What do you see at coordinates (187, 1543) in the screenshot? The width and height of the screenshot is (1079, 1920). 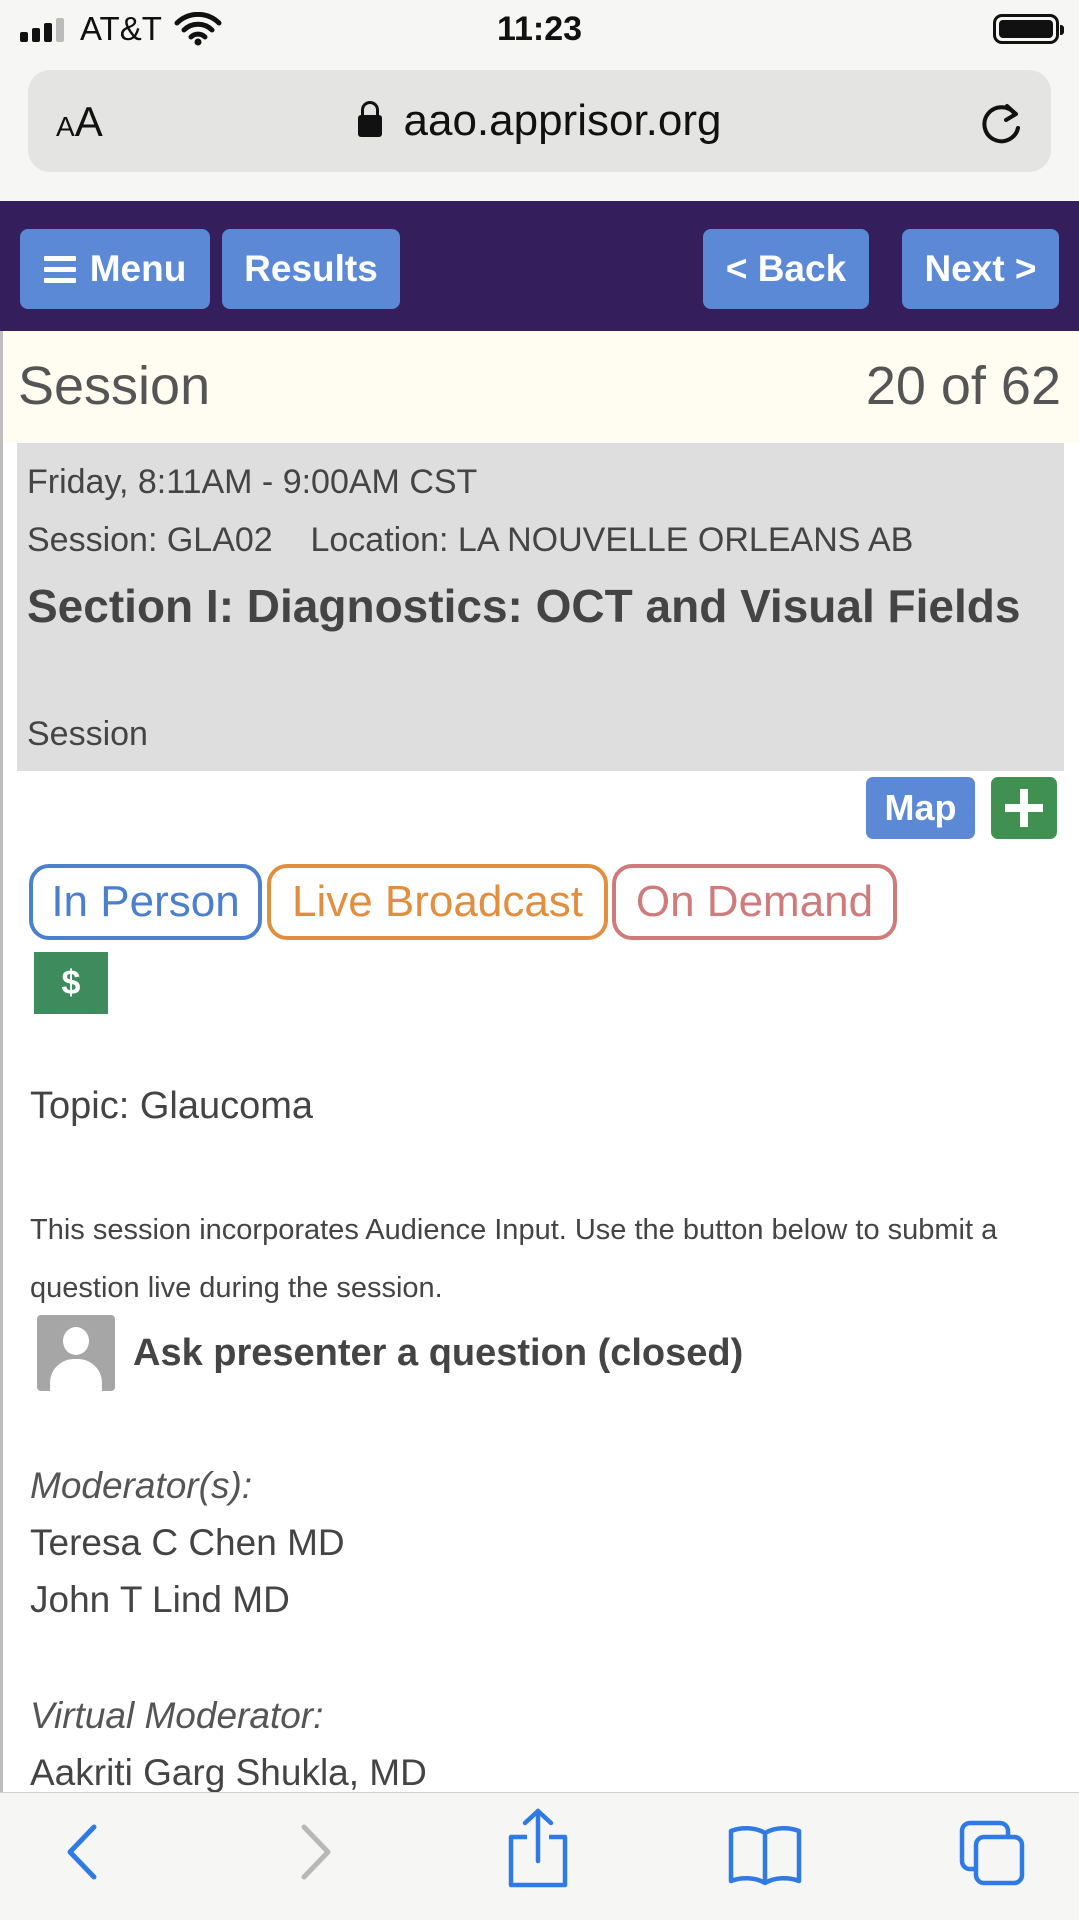 I see `moderator-name: Teresa C Chen MD` at bounding box center [187, 1543].